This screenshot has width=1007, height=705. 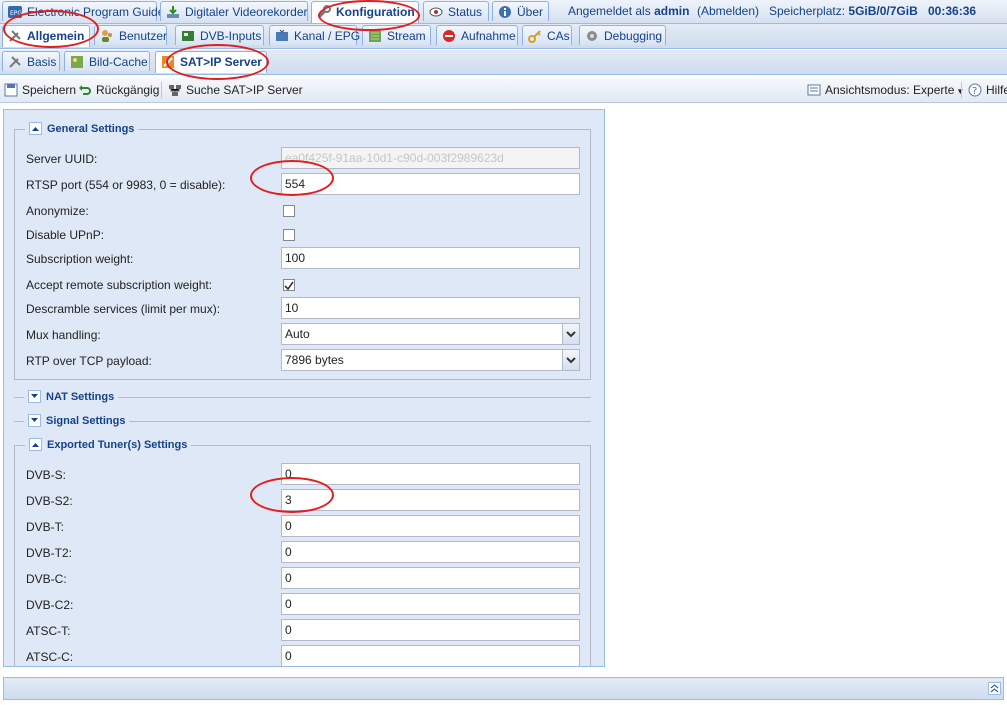 What do you see at coordinates (430, 474) in the screenshot?
I see `tuner-field-dvb-s: 0` at bounding box center [430, 474].